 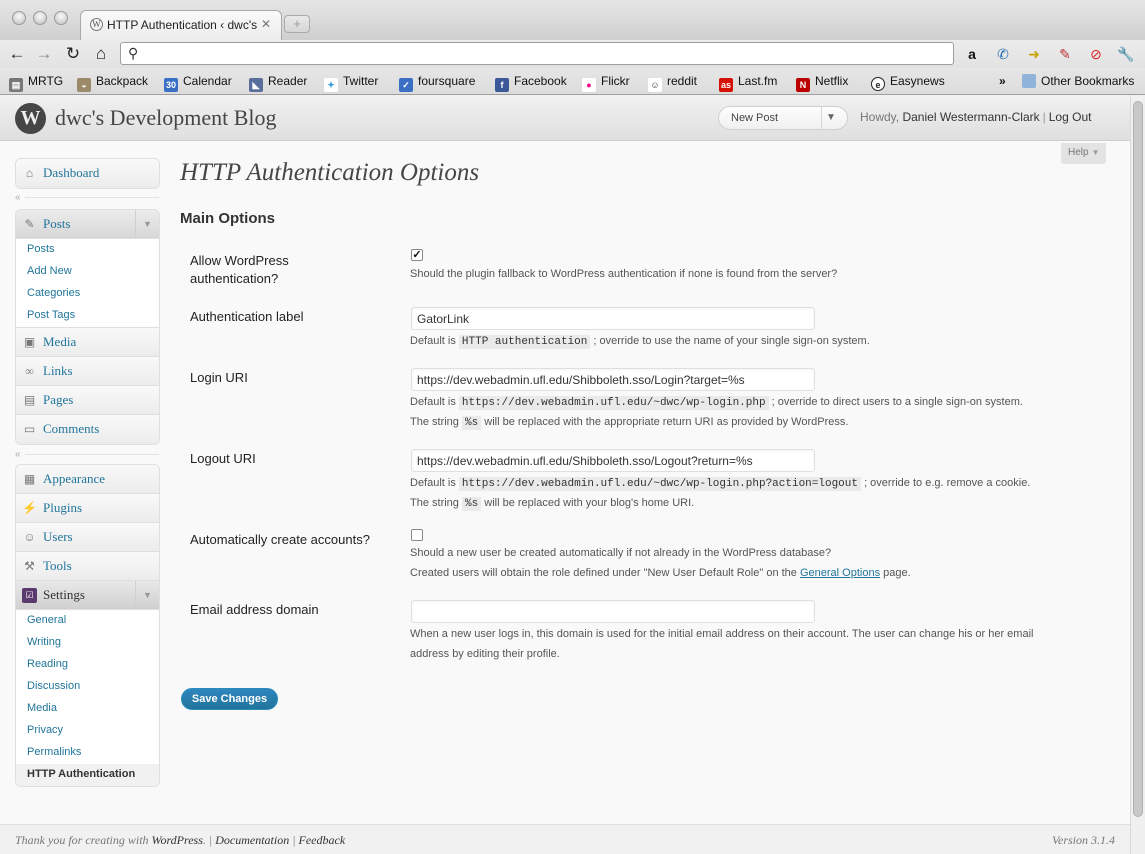 I want to click on sidebar-item-appearance: ▦ Appearance, so click(x=87, y=479).